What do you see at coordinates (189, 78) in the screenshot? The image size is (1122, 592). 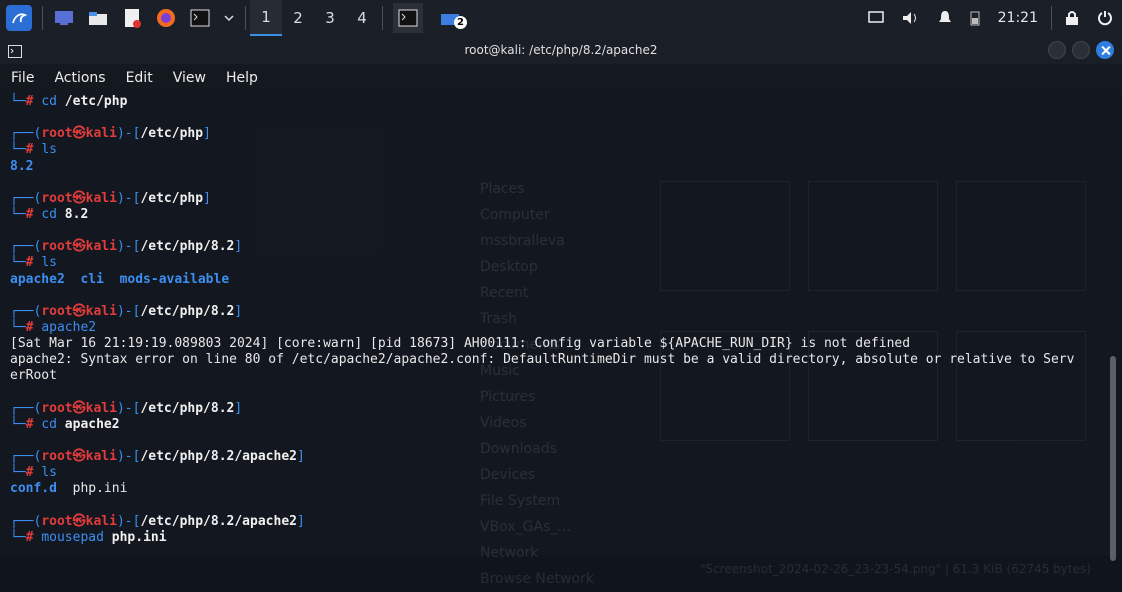 I see `menu-view: View` at bounding box center [189, 78].